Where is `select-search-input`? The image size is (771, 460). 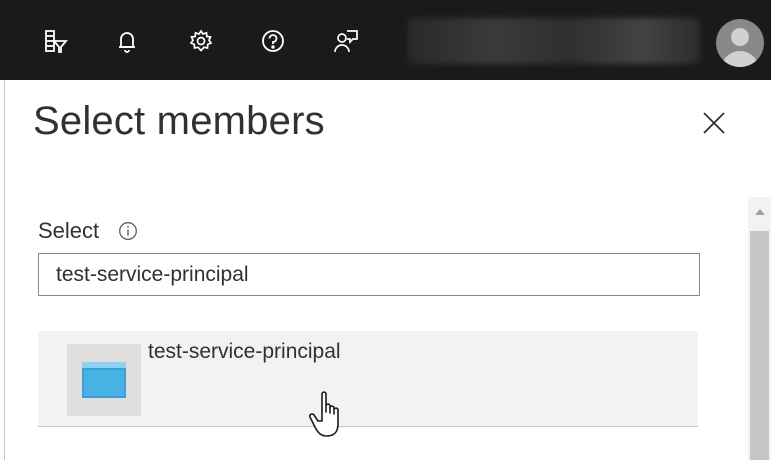
select-search-input is located at coordinates (369, 274).